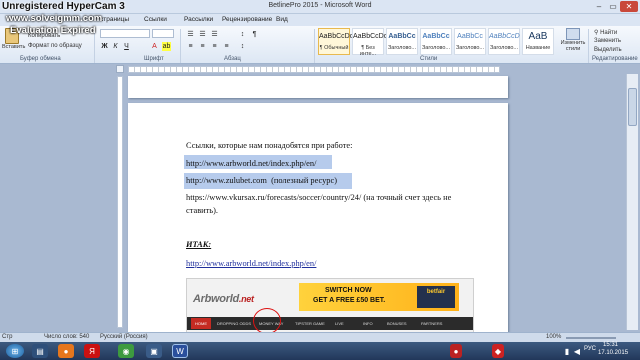  What do you see at coordinates (7, 337) in the screenshot?
I see `status-page: Стр` at bounding box center [7, 337].